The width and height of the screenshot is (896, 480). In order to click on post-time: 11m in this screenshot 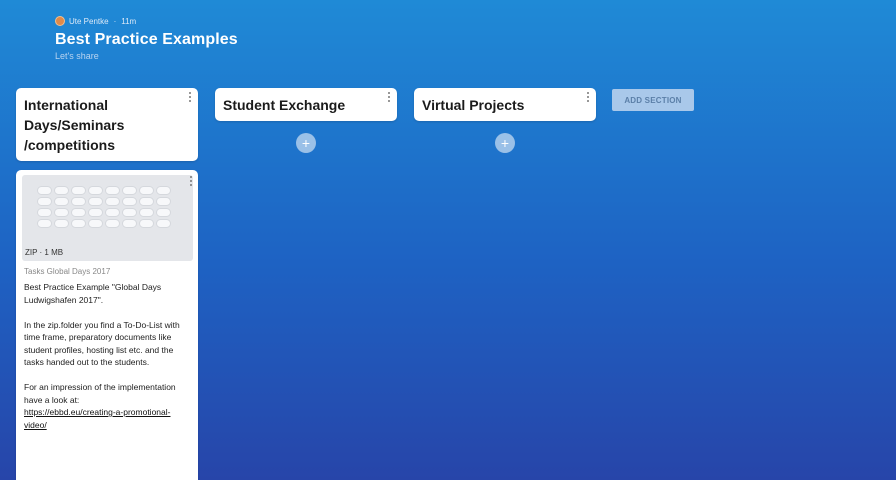, I will do `click(129, 21)`.